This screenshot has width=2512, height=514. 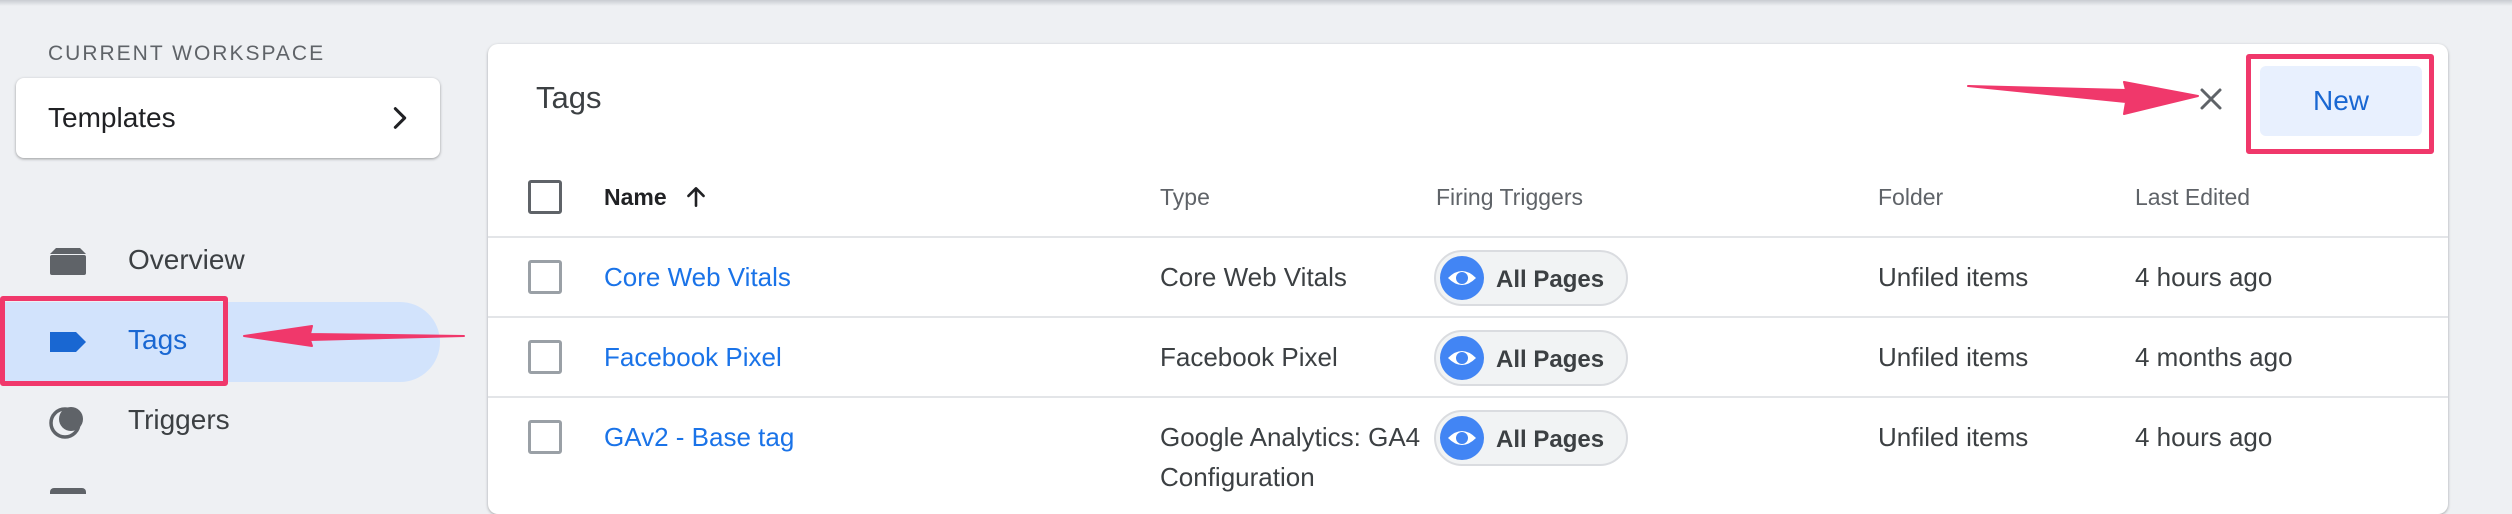 What do you see at coordinates (1253, 277) in the screenshot?
I see `tag-type: Core Web Vitals` at bounding box center [1253, 277].